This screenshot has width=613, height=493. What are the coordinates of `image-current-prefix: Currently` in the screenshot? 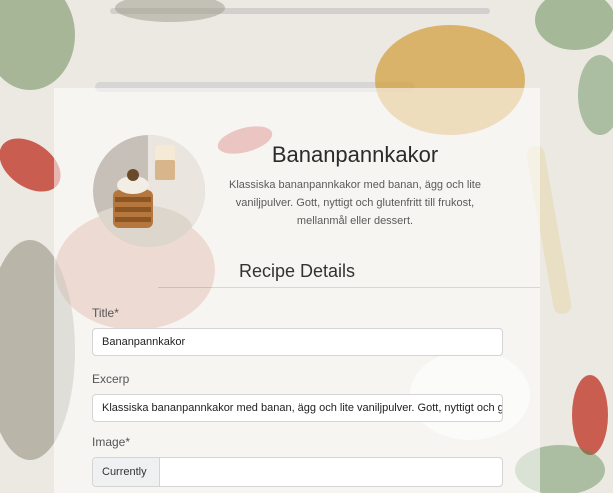 It's located at (126, 472).